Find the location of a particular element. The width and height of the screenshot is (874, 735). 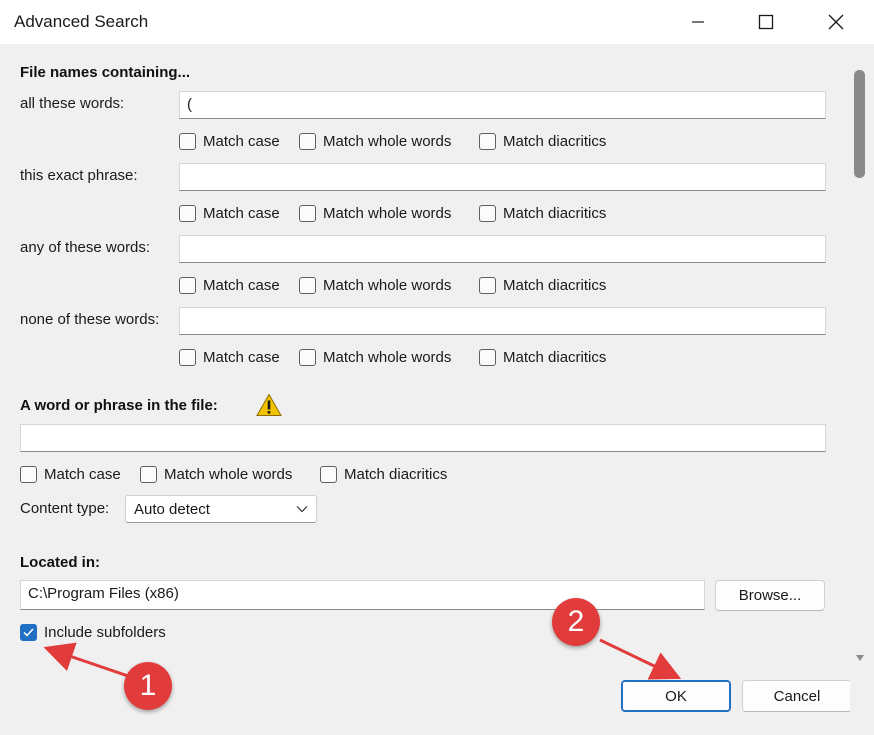

annotation-badge-one: 1 is located at coordinates (148, 686).